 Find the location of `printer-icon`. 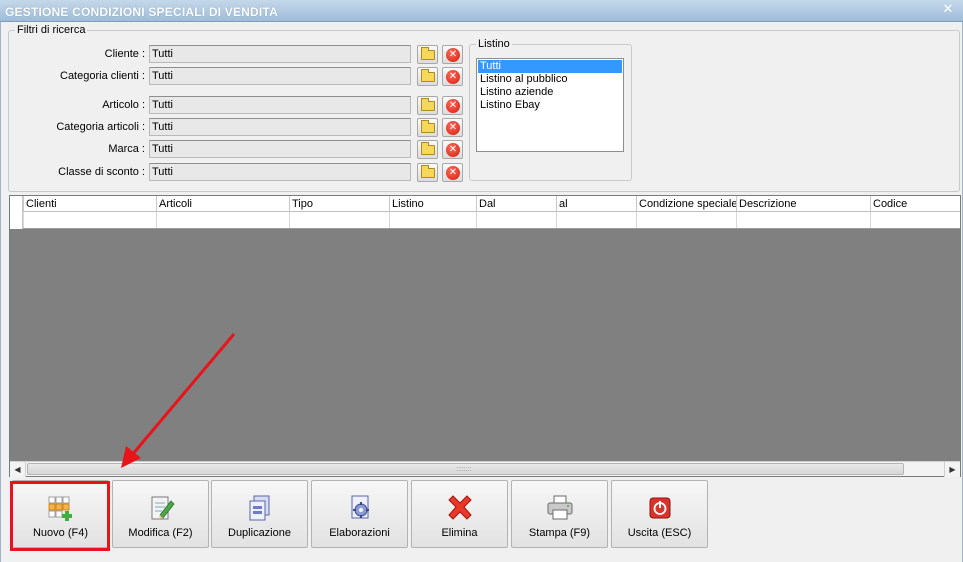

printer-icon is located at coordinates (559, 507).